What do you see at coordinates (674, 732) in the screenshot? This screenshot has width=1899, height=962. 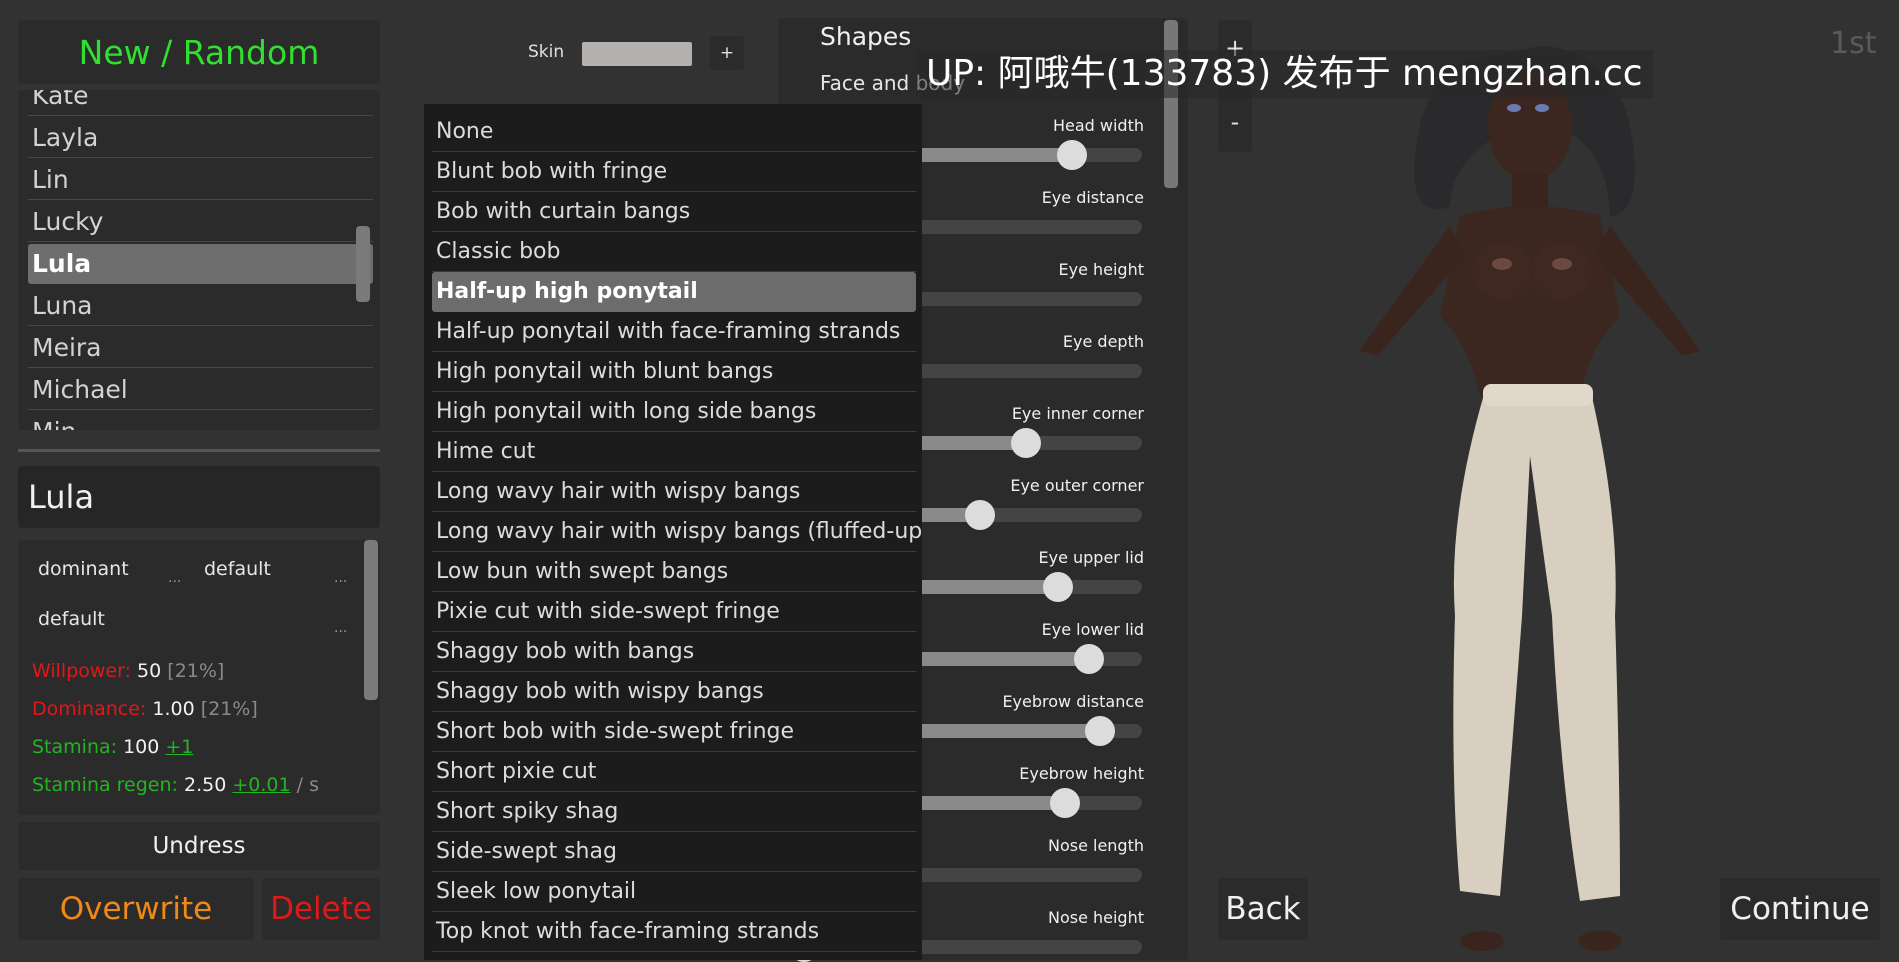 I see `hair-style-option: Short bob with side-swept fringe` at bounding box center [674, 732].